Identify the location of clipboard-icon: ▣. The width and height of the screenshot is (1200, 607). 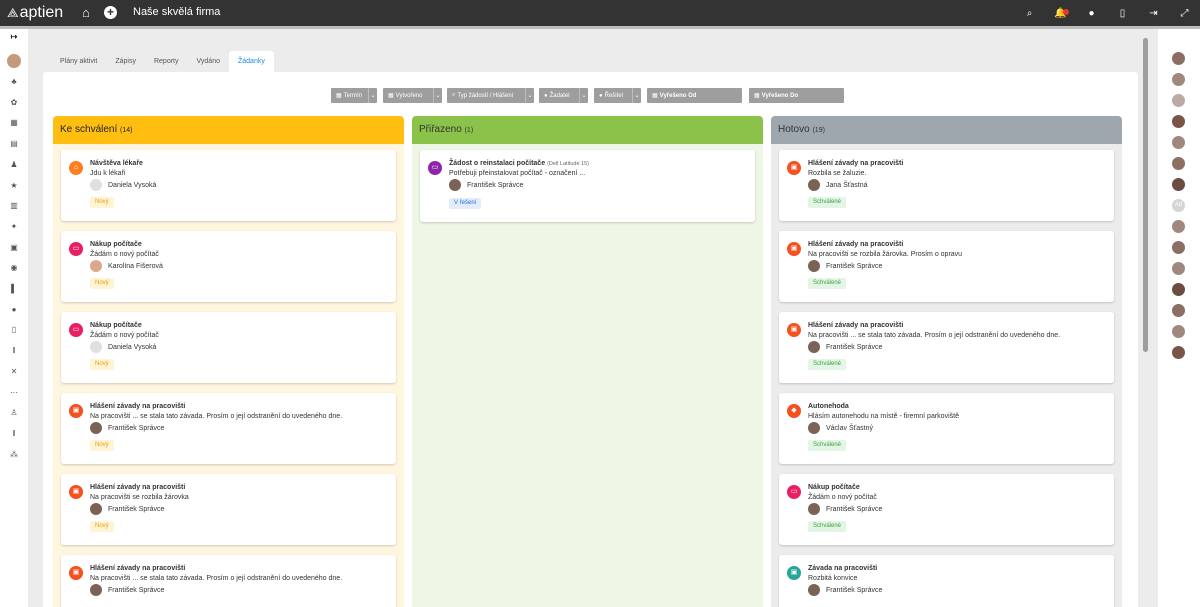
(14, 247).